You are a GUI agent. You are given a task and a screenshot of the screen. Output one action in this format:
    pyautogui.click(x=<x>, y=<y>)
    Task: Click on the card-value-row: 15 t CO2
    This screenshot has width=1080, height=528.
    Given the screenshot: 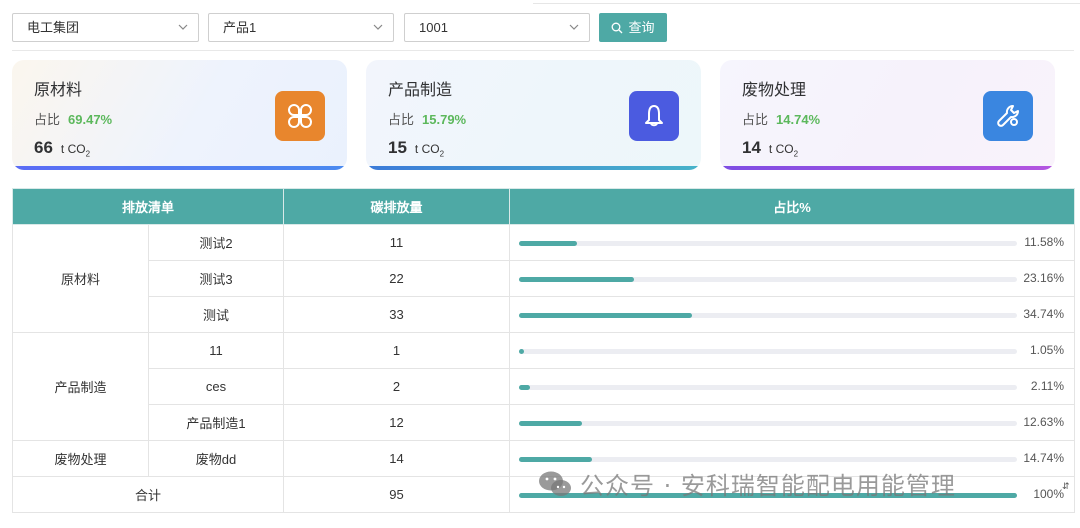 What is the action you would take?
    pyautogui.click(x=416, y=148)
    